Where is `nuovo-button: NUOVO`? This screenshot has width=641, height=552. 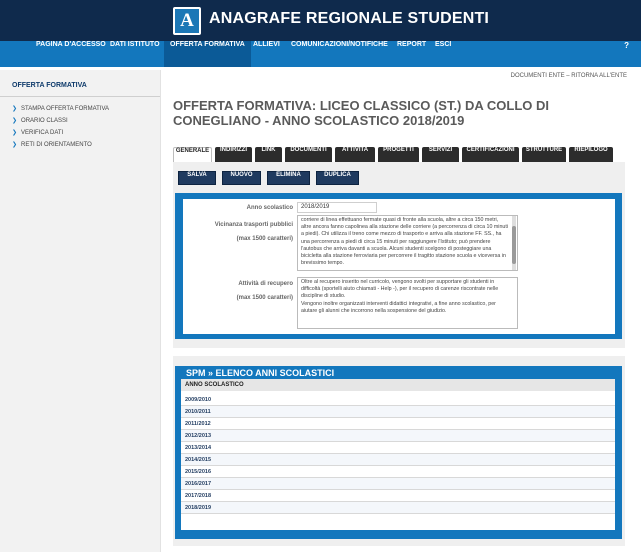 nuovo-button: NUOVO is located at coordinates (241, 178).